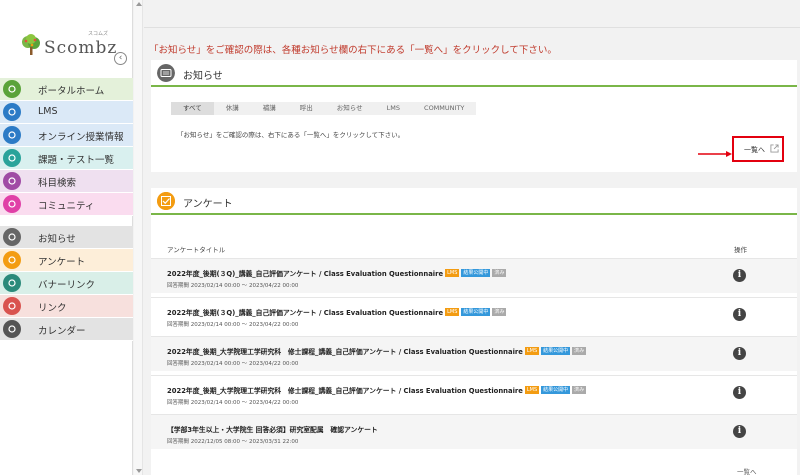 The width and height of the screenshot is (800, 475). What do you see at coordinates (350, 108) in the screenshot?
I see `tab-4: お知らせ` at bounding box center [350, 108].